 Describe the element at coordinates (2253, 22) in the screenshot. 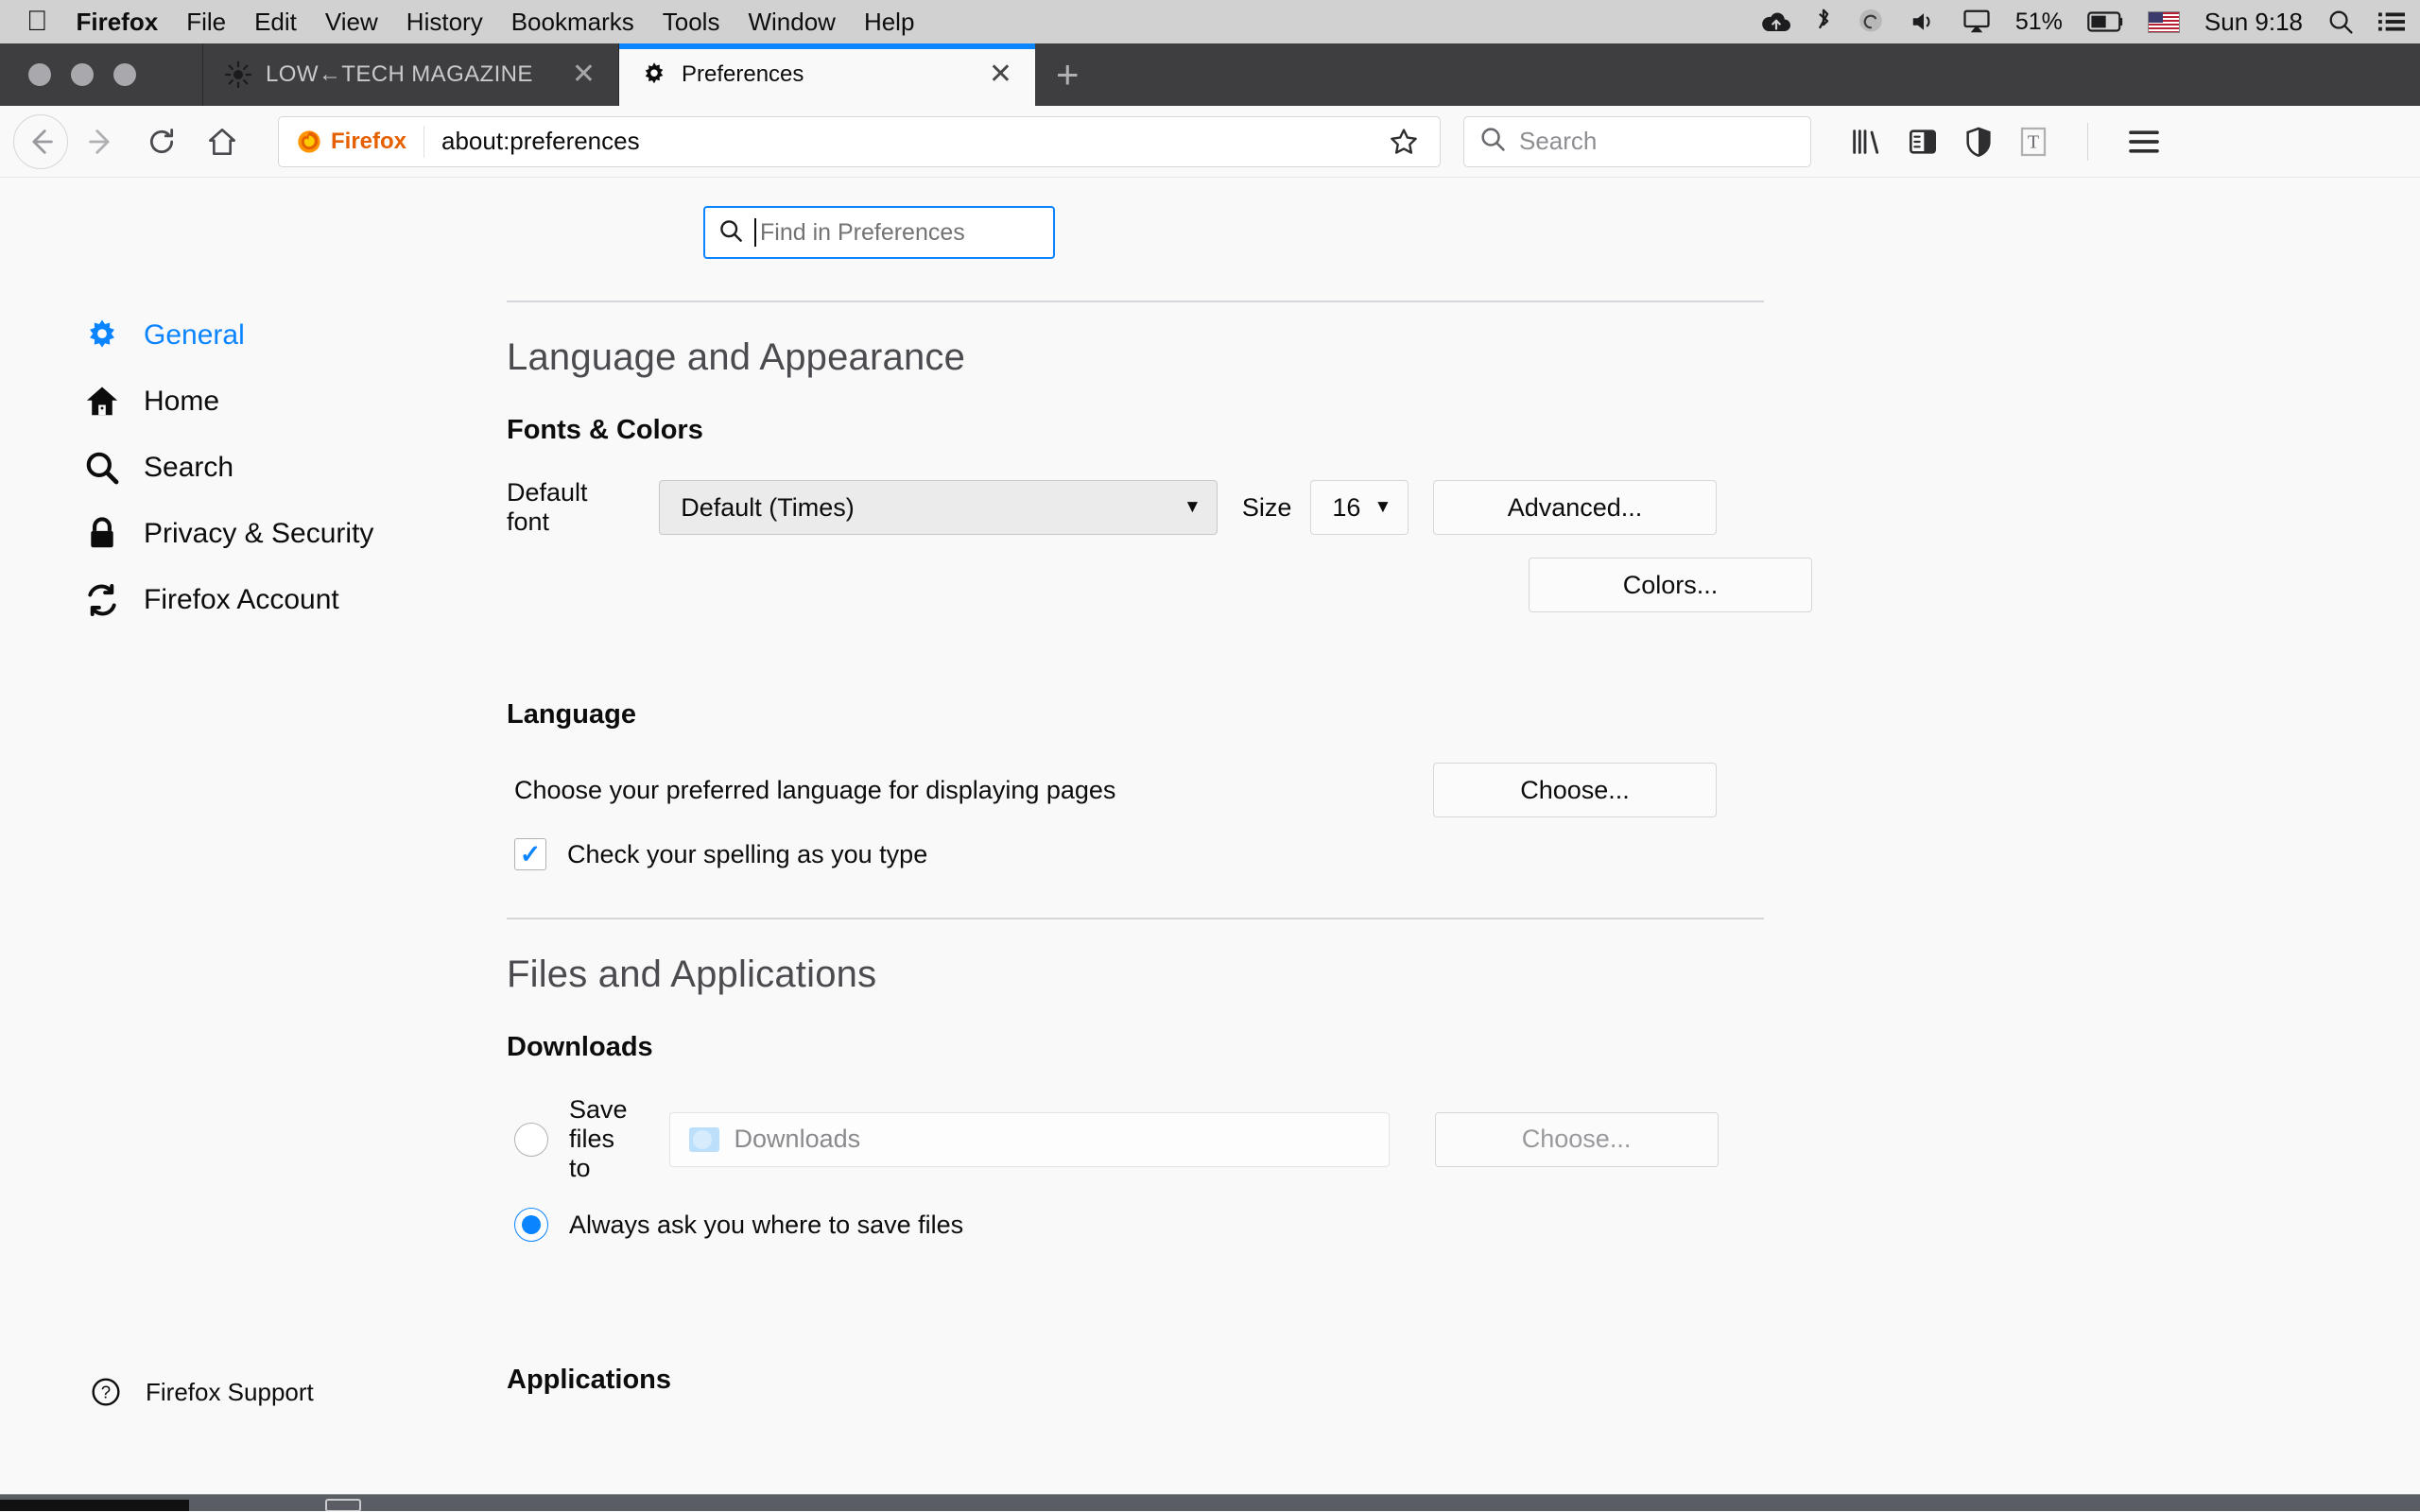

I see `menubar-clock: Sun 9:18` at that location.